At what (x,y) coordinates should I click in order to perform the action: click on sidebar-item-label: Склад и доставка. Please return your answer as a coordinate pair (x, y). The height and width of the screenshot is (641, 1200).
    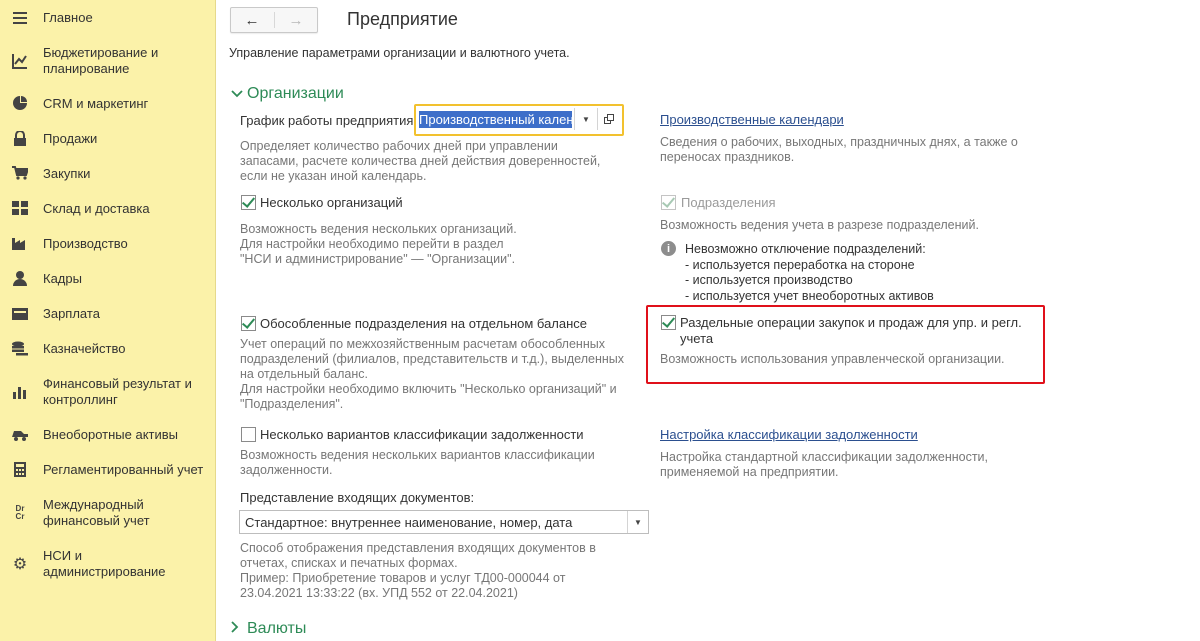
    Looking at the image, I should click on (96, 208).